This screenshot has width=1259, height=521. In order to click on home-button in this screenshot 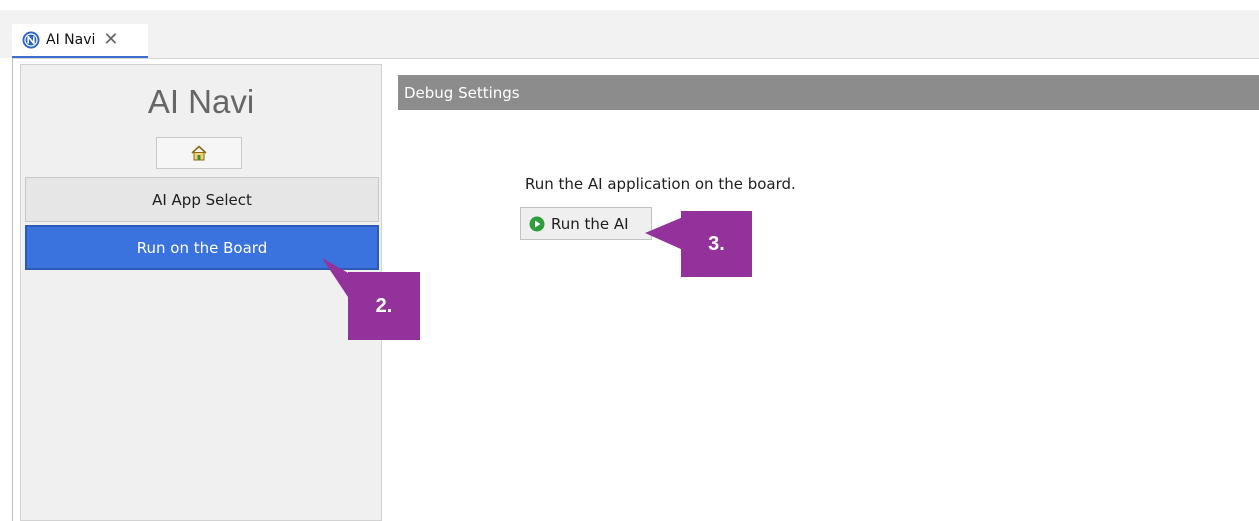, I will do `click(199, 153)`.